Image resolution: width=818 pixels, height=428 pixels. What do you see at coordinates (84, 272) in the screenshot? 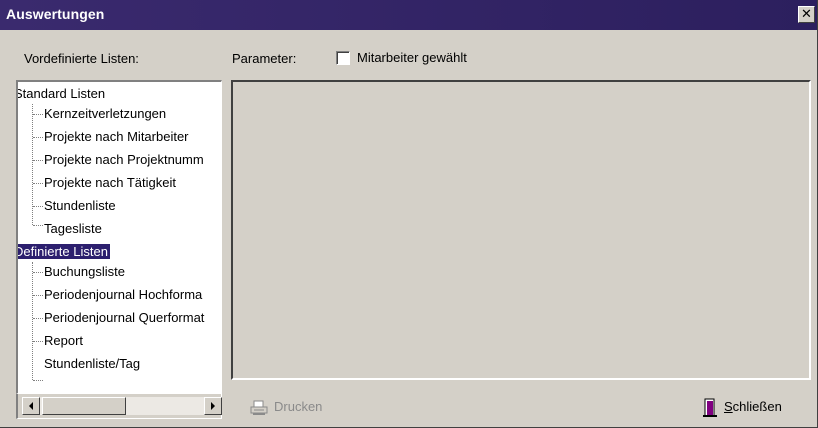
I see `tree-item-buchungsliste: Buchungsliste` at bounding box center [84, 272].